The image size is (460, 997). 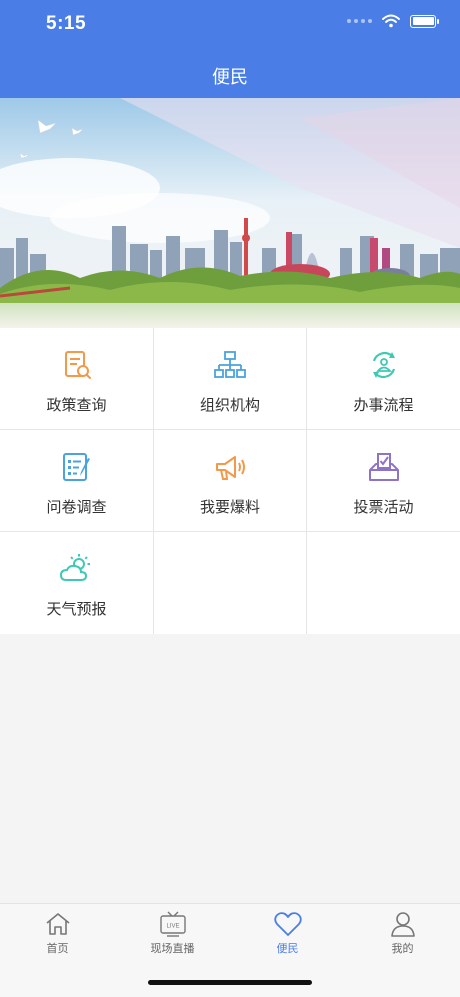 What do you see at coordinates (230, 365) in the screenshot?
I see `org-chart-icon` at bounding box center [230, 365].